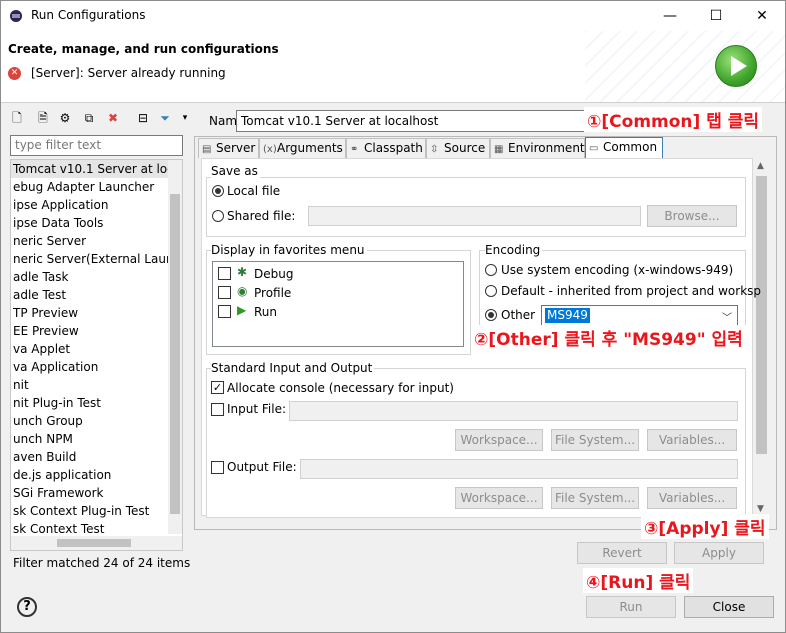 The height and width of the screenshot is (633, 786). What do you see at coordinates (16, 16) in the screenshot?
I see `eclipse-app-icon` at bounding box center [16, 16].